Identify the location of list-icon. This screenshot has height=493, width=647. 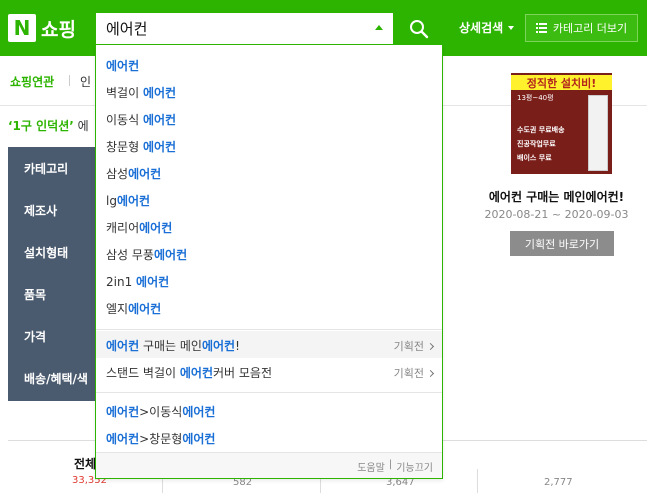
(541, 28).